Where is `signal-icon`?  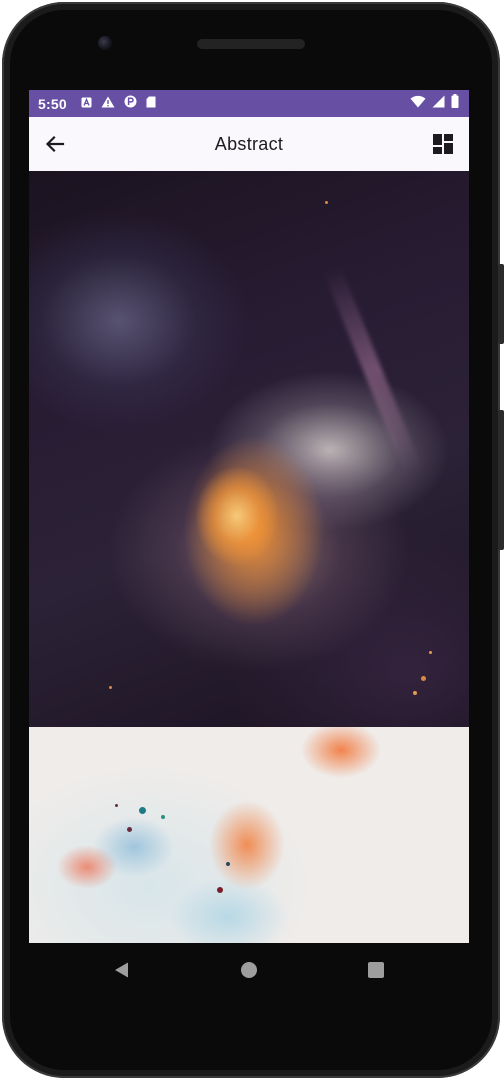
signal-icon is located at coordinates (438, 104).